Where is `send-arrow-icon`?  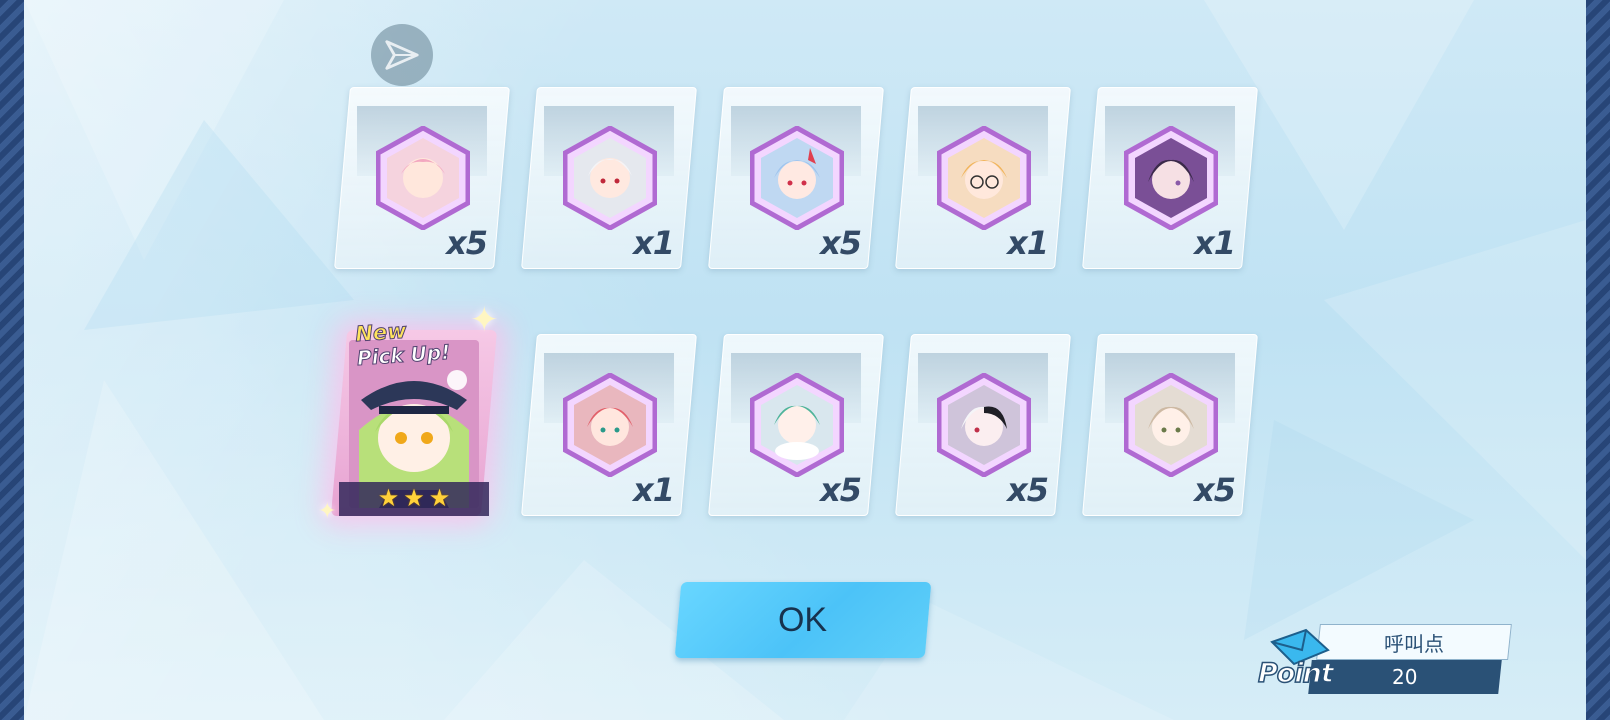 send-arrow-icon is located at coordinates (402, 55).